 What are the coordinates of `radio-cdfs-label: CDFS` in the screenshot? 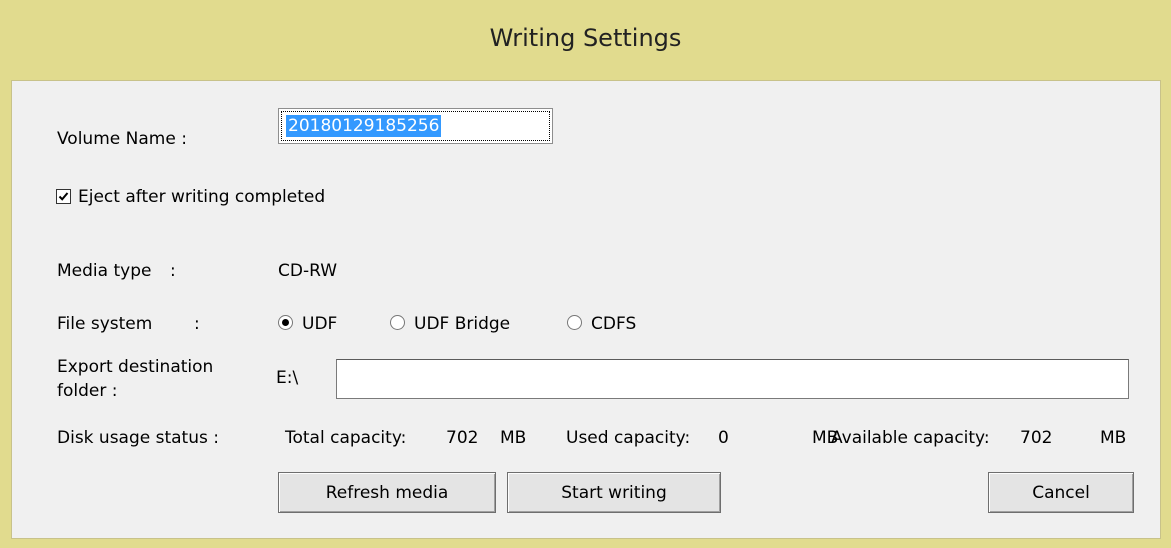 It's located at (614, 324).